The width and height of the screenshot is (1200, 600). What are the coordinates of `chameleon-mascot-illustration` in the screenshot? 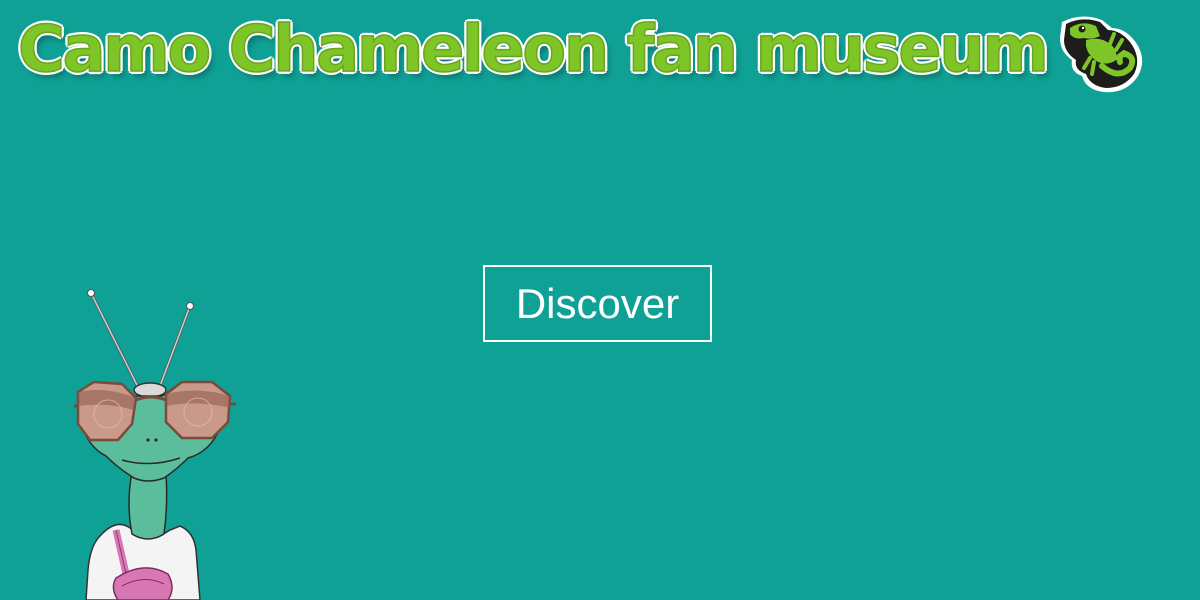 It's located at (155, 444).